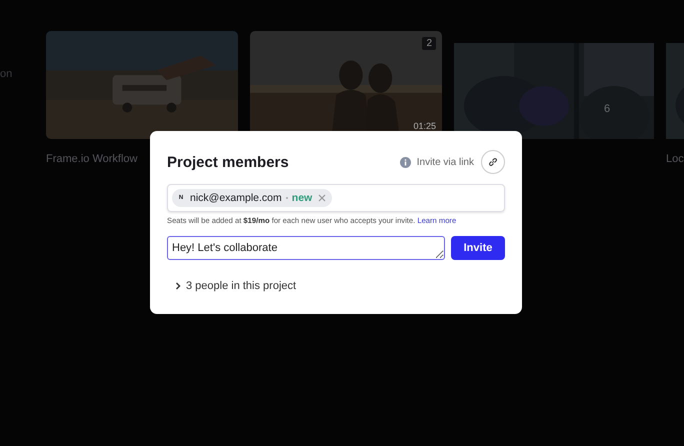 This screenshot has width=684, height=446. Describe the element at coordinates (478, 248) in the screenshot. I see `invite-button: Invite` at that location.